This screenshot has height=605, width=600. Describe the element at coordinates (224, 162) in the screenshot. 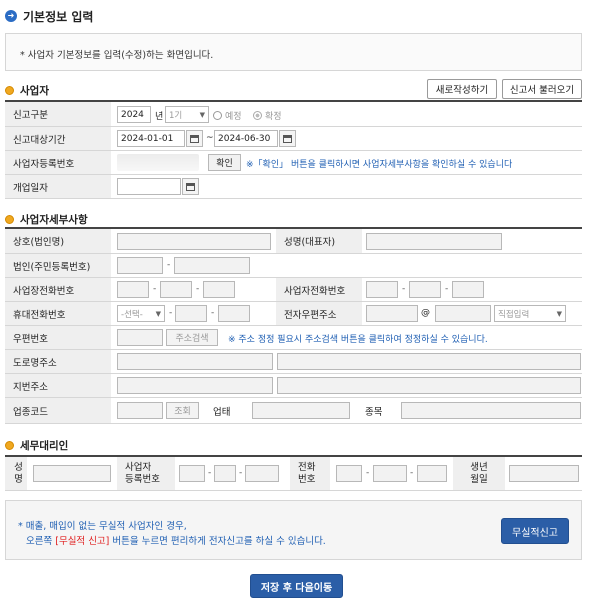

I see `confirm-button: 확인` at that location.